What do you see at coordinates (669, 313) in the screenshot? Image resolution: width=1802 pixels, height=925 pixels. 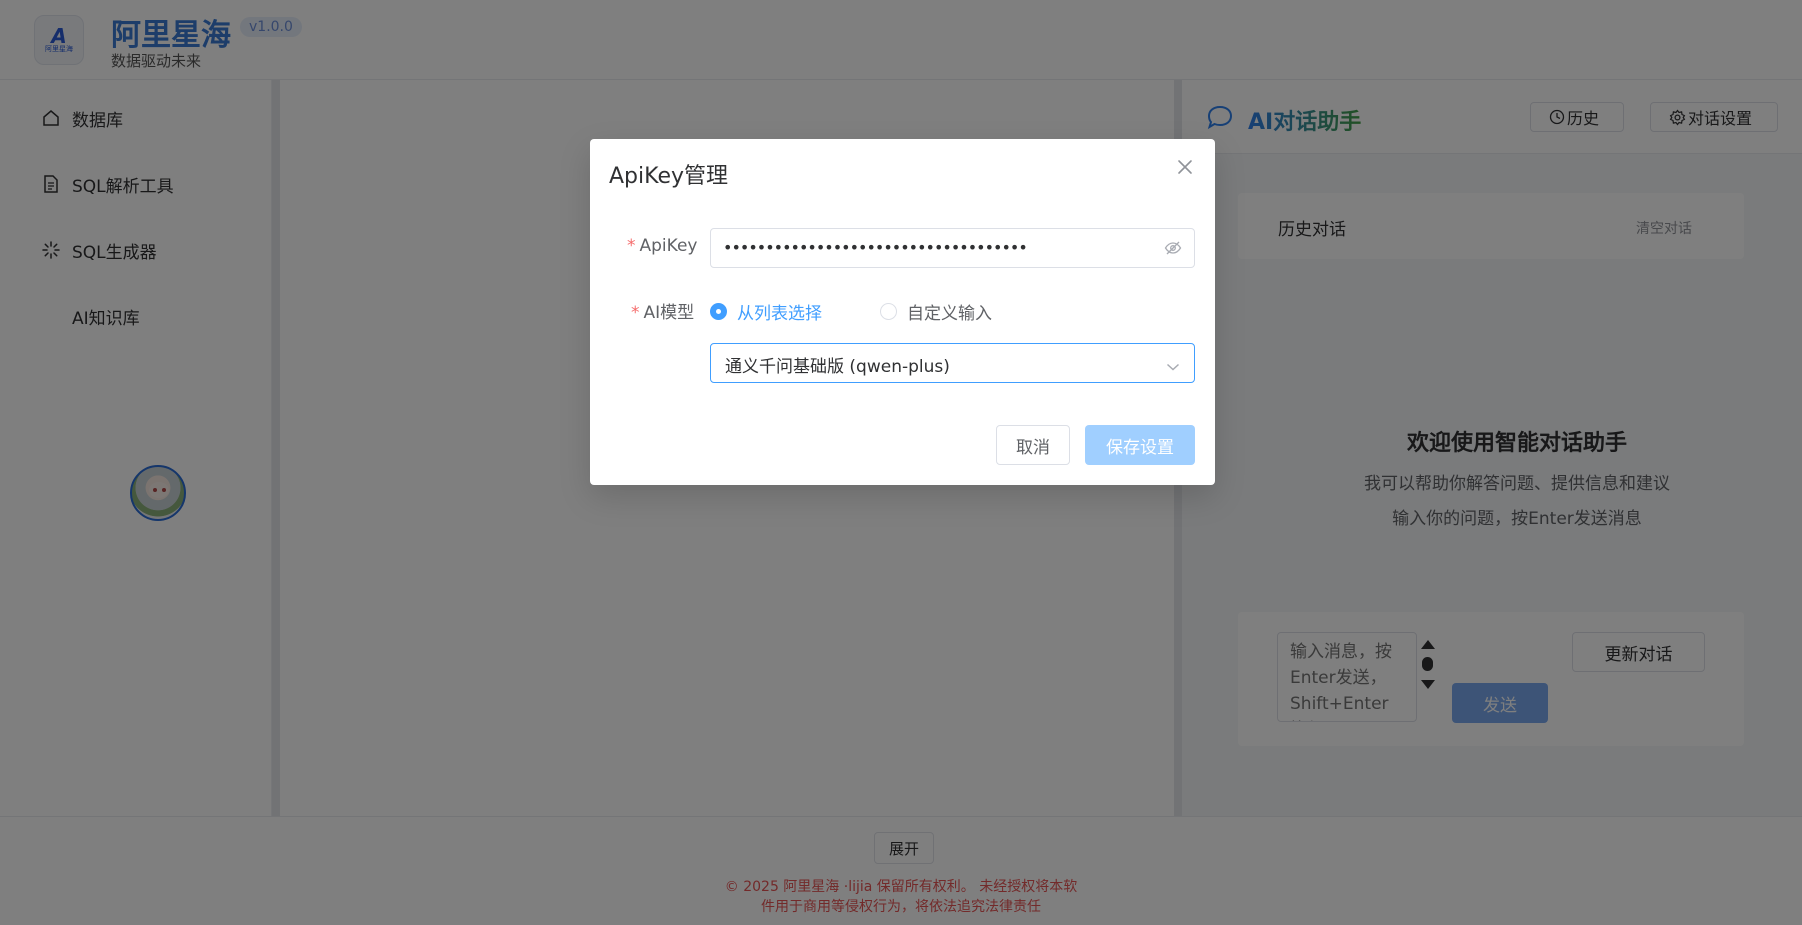 I see `model-label-text: AI模型` at bounding box center [669, 313].